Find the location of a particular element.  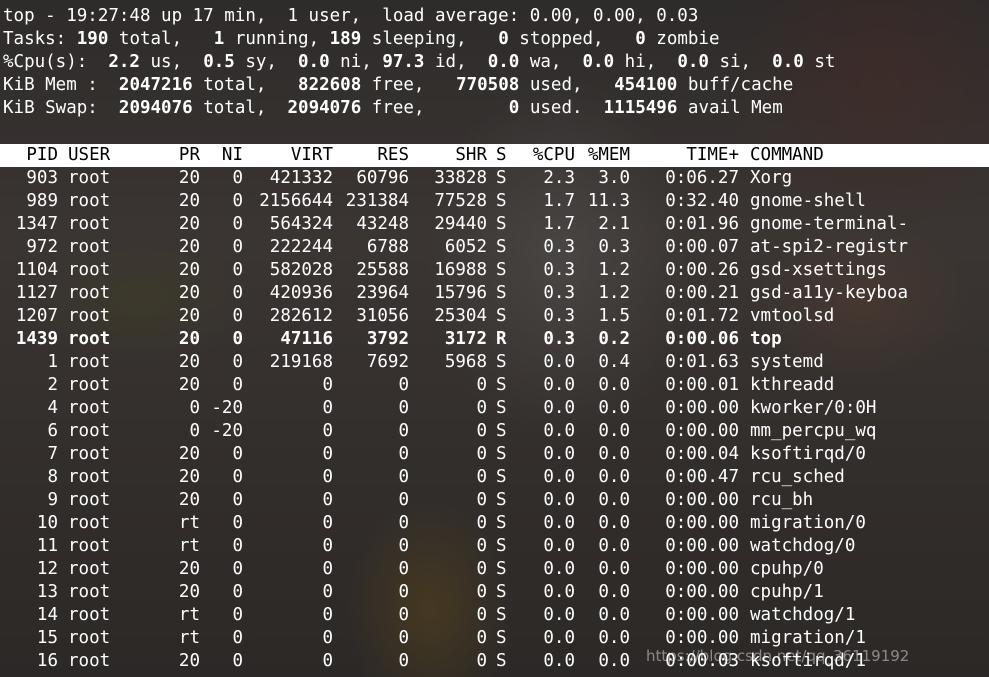

cell-command: systemd is located at coordinates (787, 362).